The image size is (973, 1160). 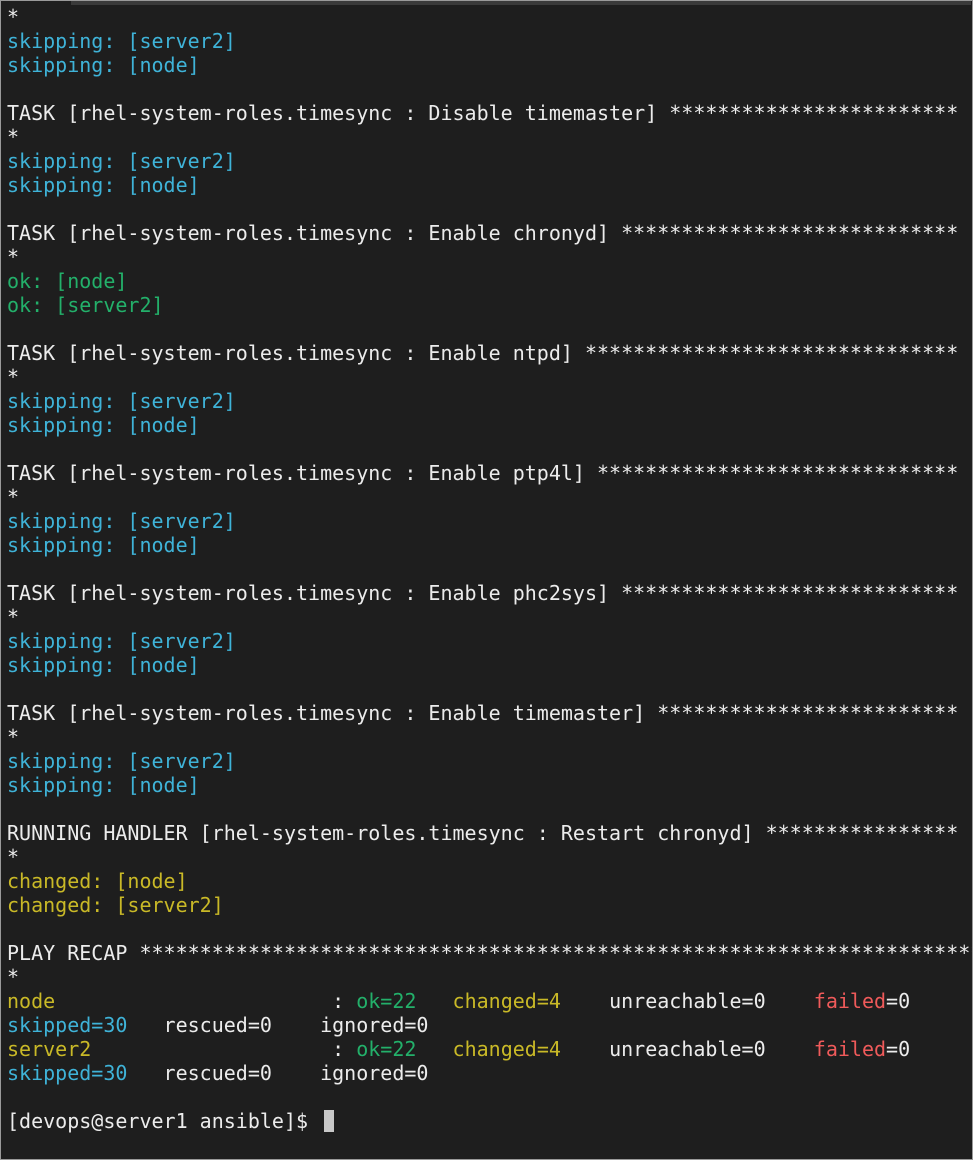 What do you see at coordinates (49, 1049) in the screenshot?
I see `terminal-text: server2` at bounding box center [49, 1049].